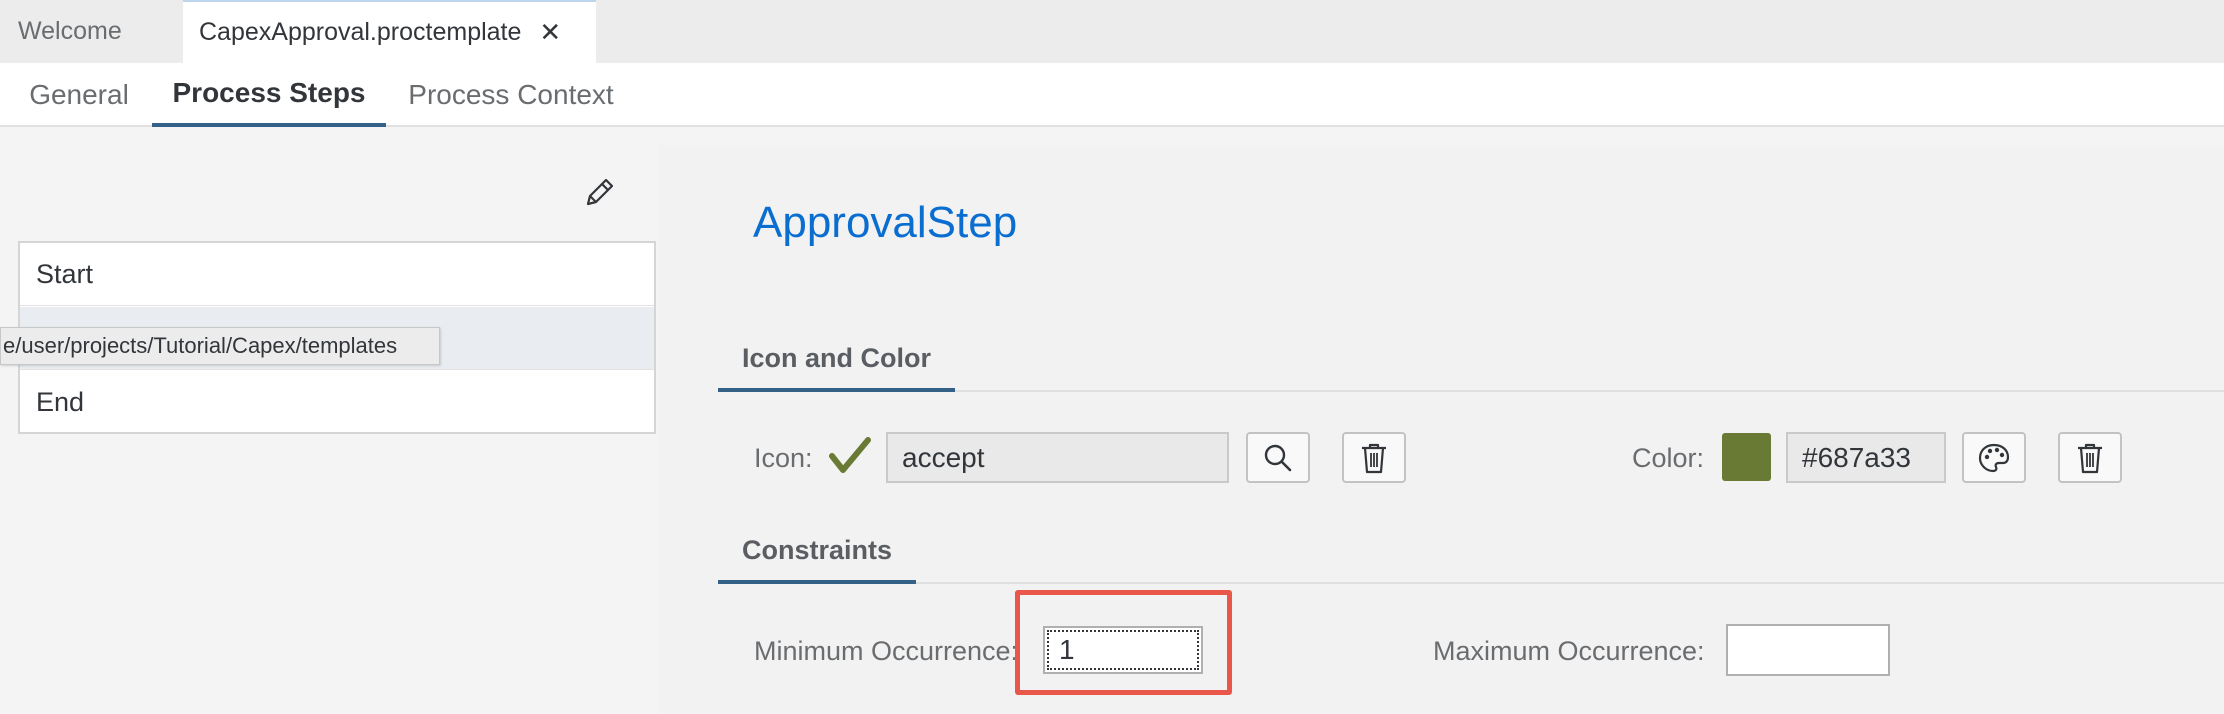 The image size is (2224, 714). Describe the element at coordinates (886, 651) in the screenshot. I see `min-occurrence-label: Minimum Occurrence:` at that location.